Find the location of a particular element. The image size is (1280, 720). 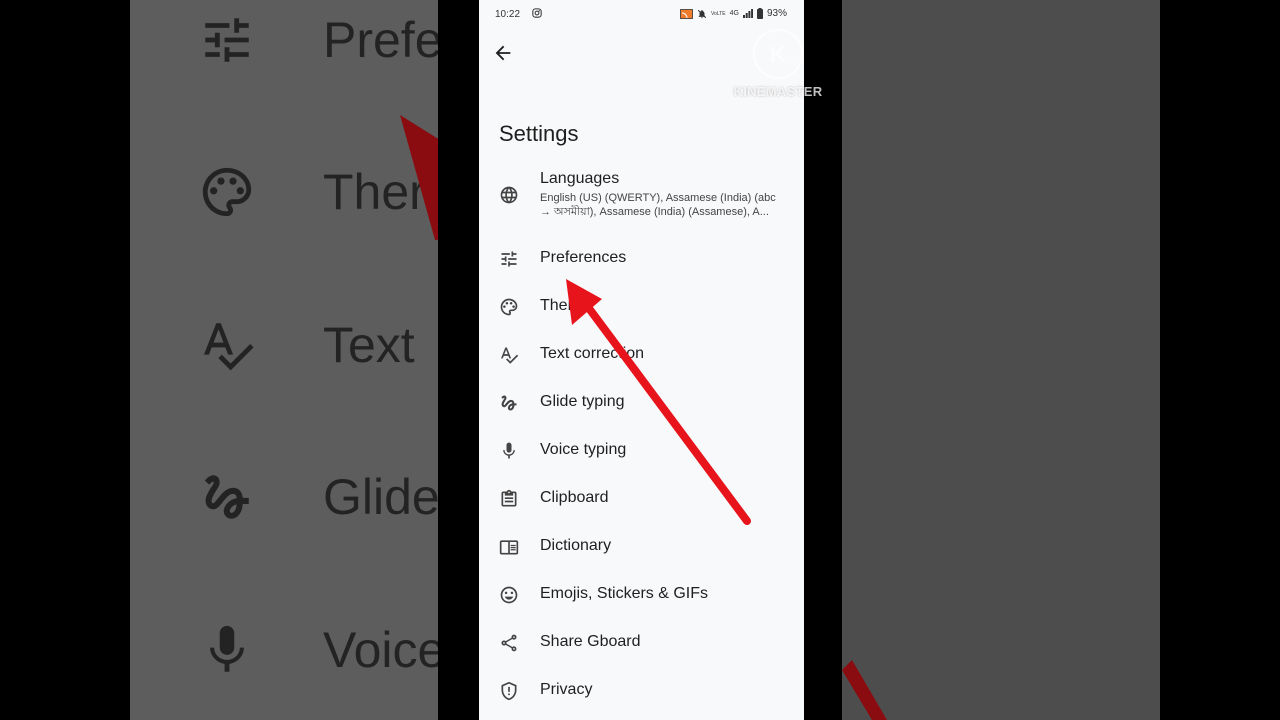

bg-row-theme: Ther is located at coordinates (312, 192).